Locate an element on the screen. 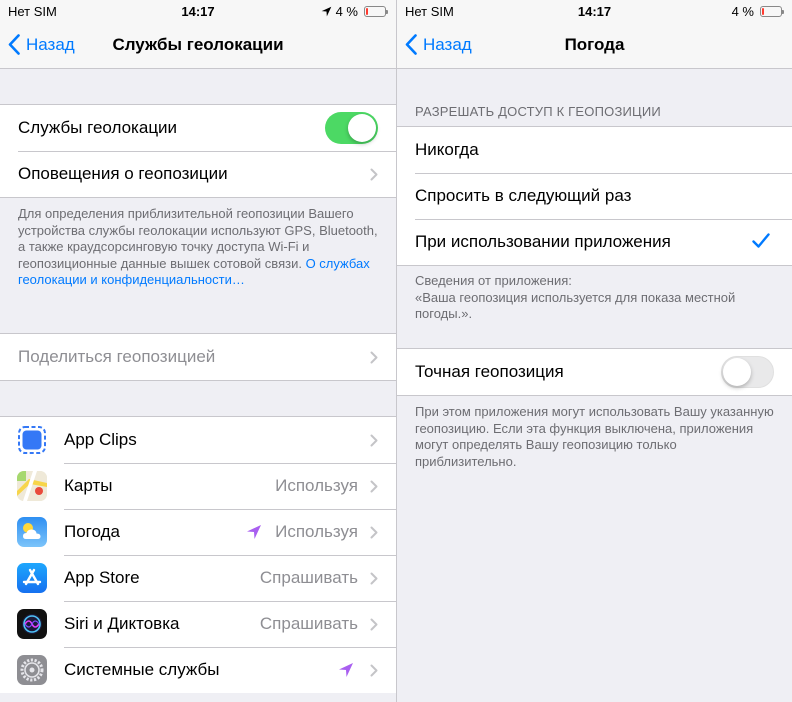 The height and width of the screenshot is (702, 792). option-ask-next-time: Спросить в следующий раз is located at coordinates (594, 196).